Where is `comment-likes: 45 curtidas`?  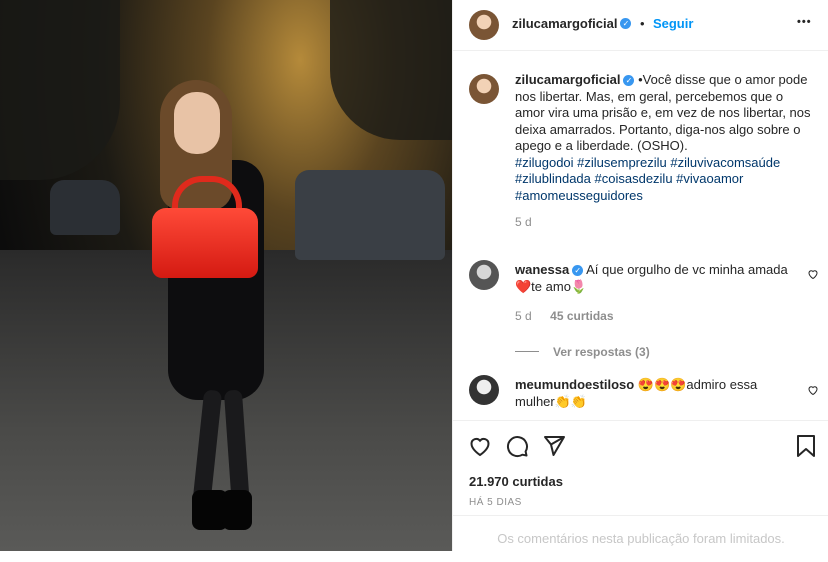
comment-likes: 45 curtidas is located at coordinates (581, 316).